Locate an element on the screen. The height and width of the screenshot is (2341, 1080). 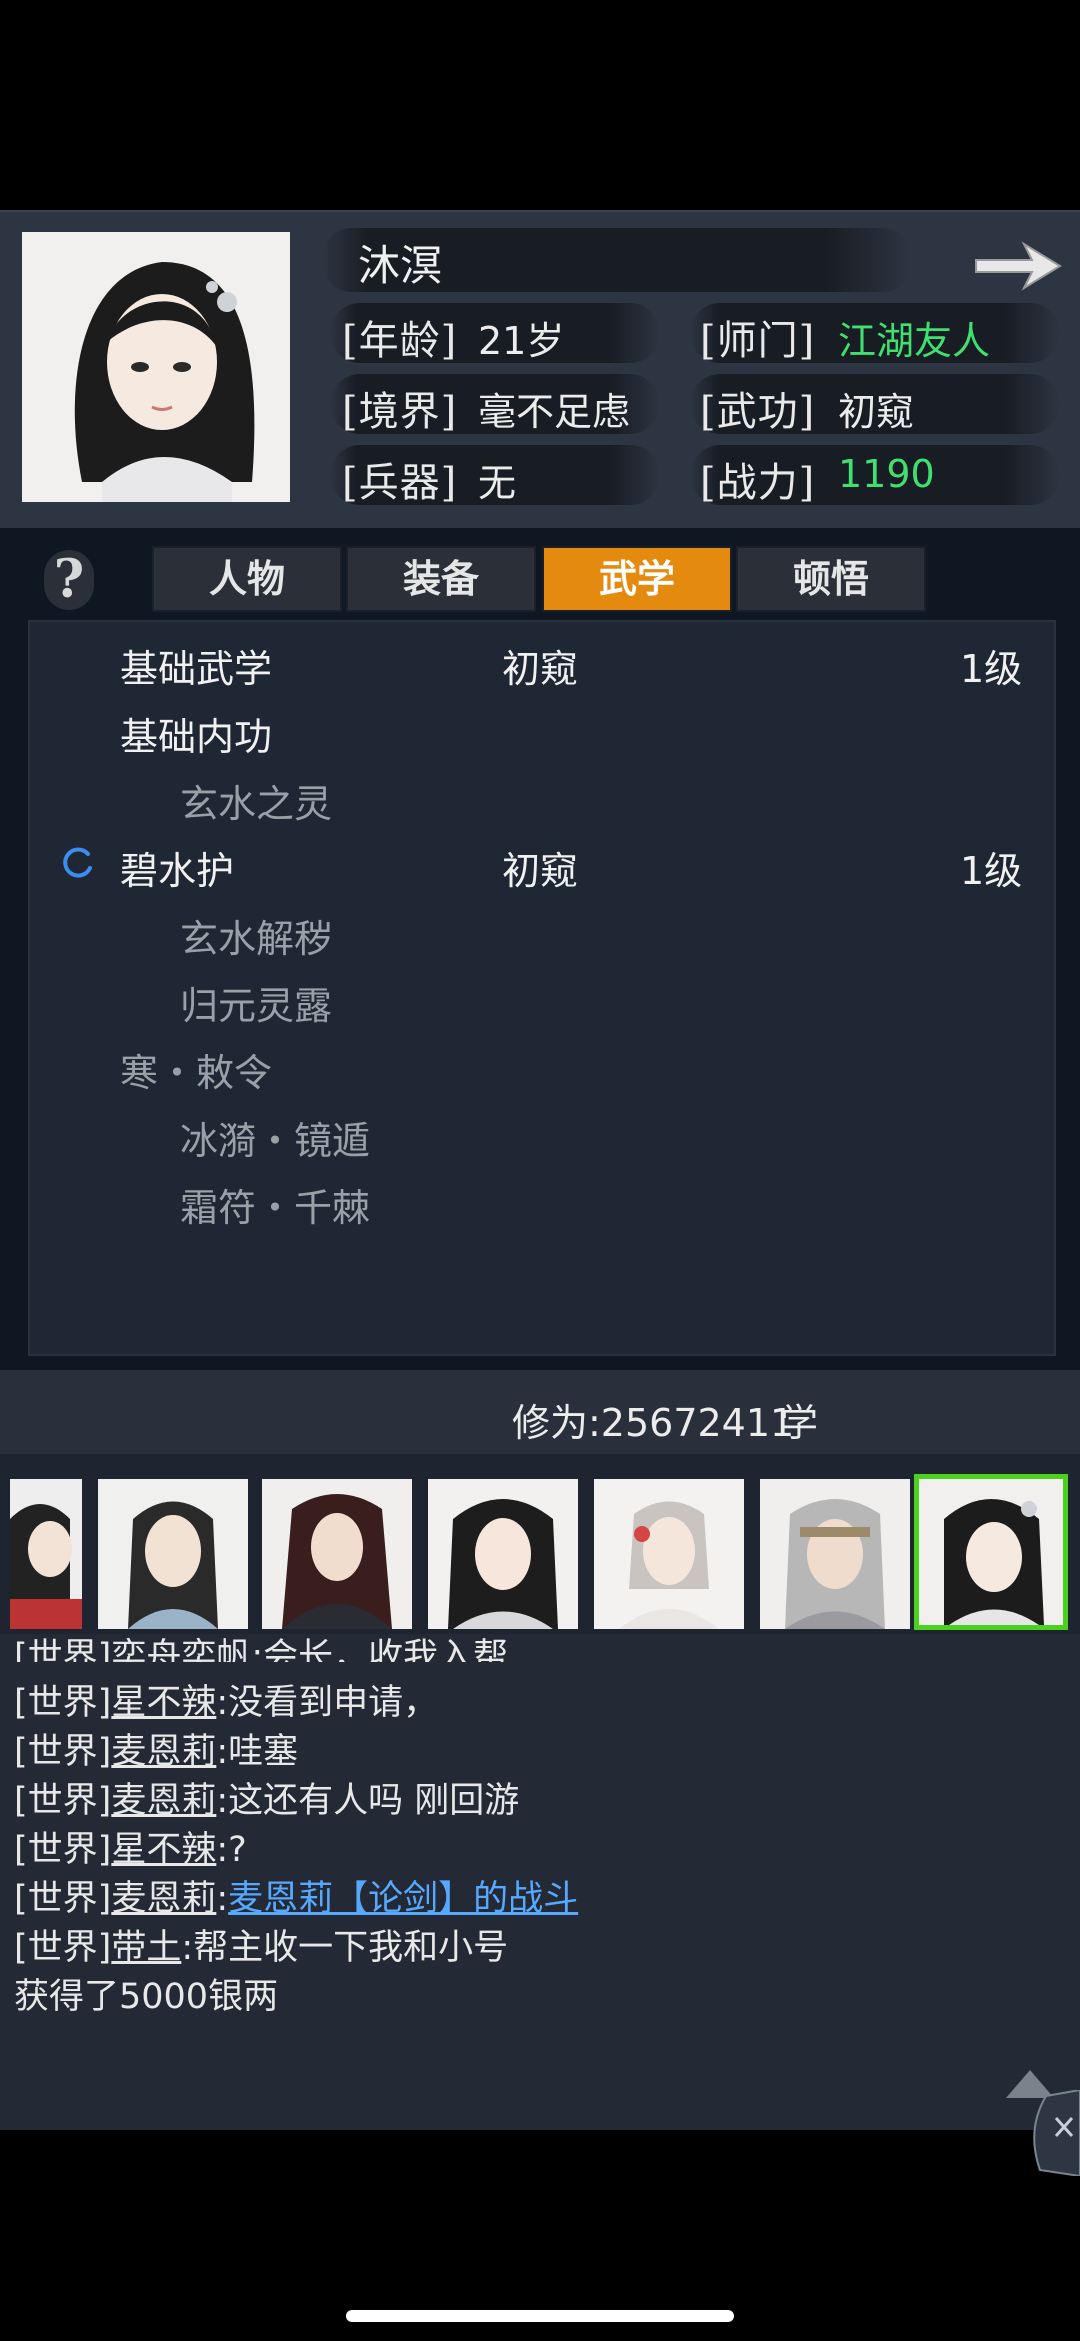
chat-text: : is located at coordinates (222, 1899).